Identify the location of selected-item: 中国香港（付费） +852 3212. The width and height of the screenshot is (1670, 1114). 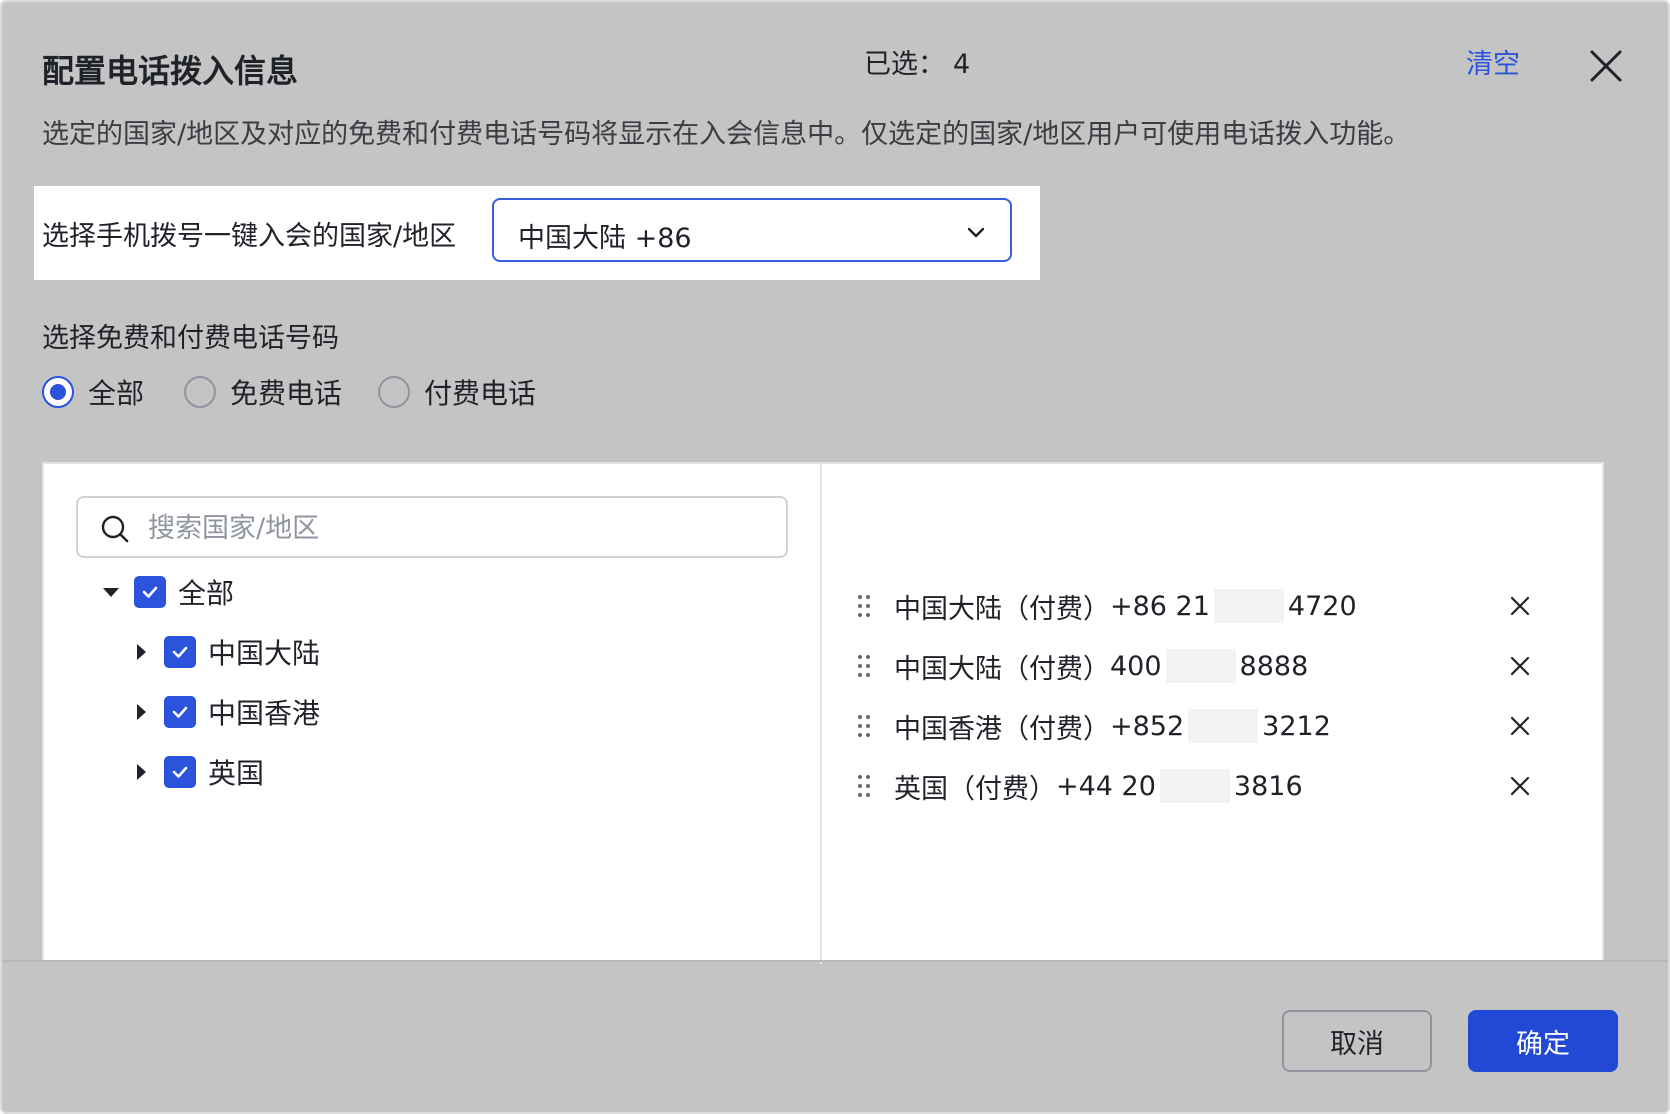
(1194, 726).